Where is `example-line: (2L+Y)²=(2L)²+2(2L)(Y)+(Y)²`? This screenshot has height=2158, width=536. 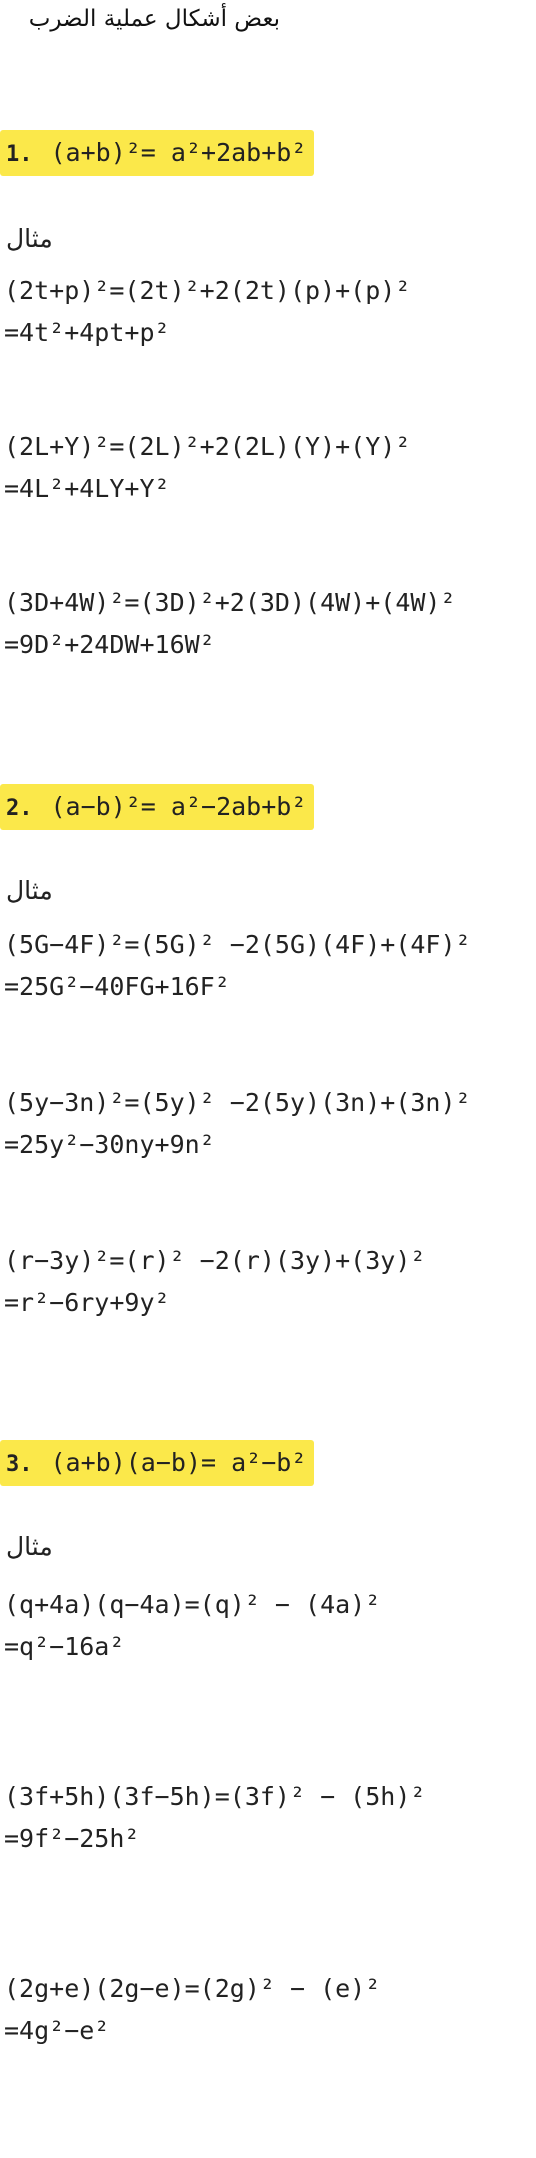
example-line: (2L+Y)²=(2L)²+2(2L)(Y)+(Y)² is located at coordinates (207, 446).